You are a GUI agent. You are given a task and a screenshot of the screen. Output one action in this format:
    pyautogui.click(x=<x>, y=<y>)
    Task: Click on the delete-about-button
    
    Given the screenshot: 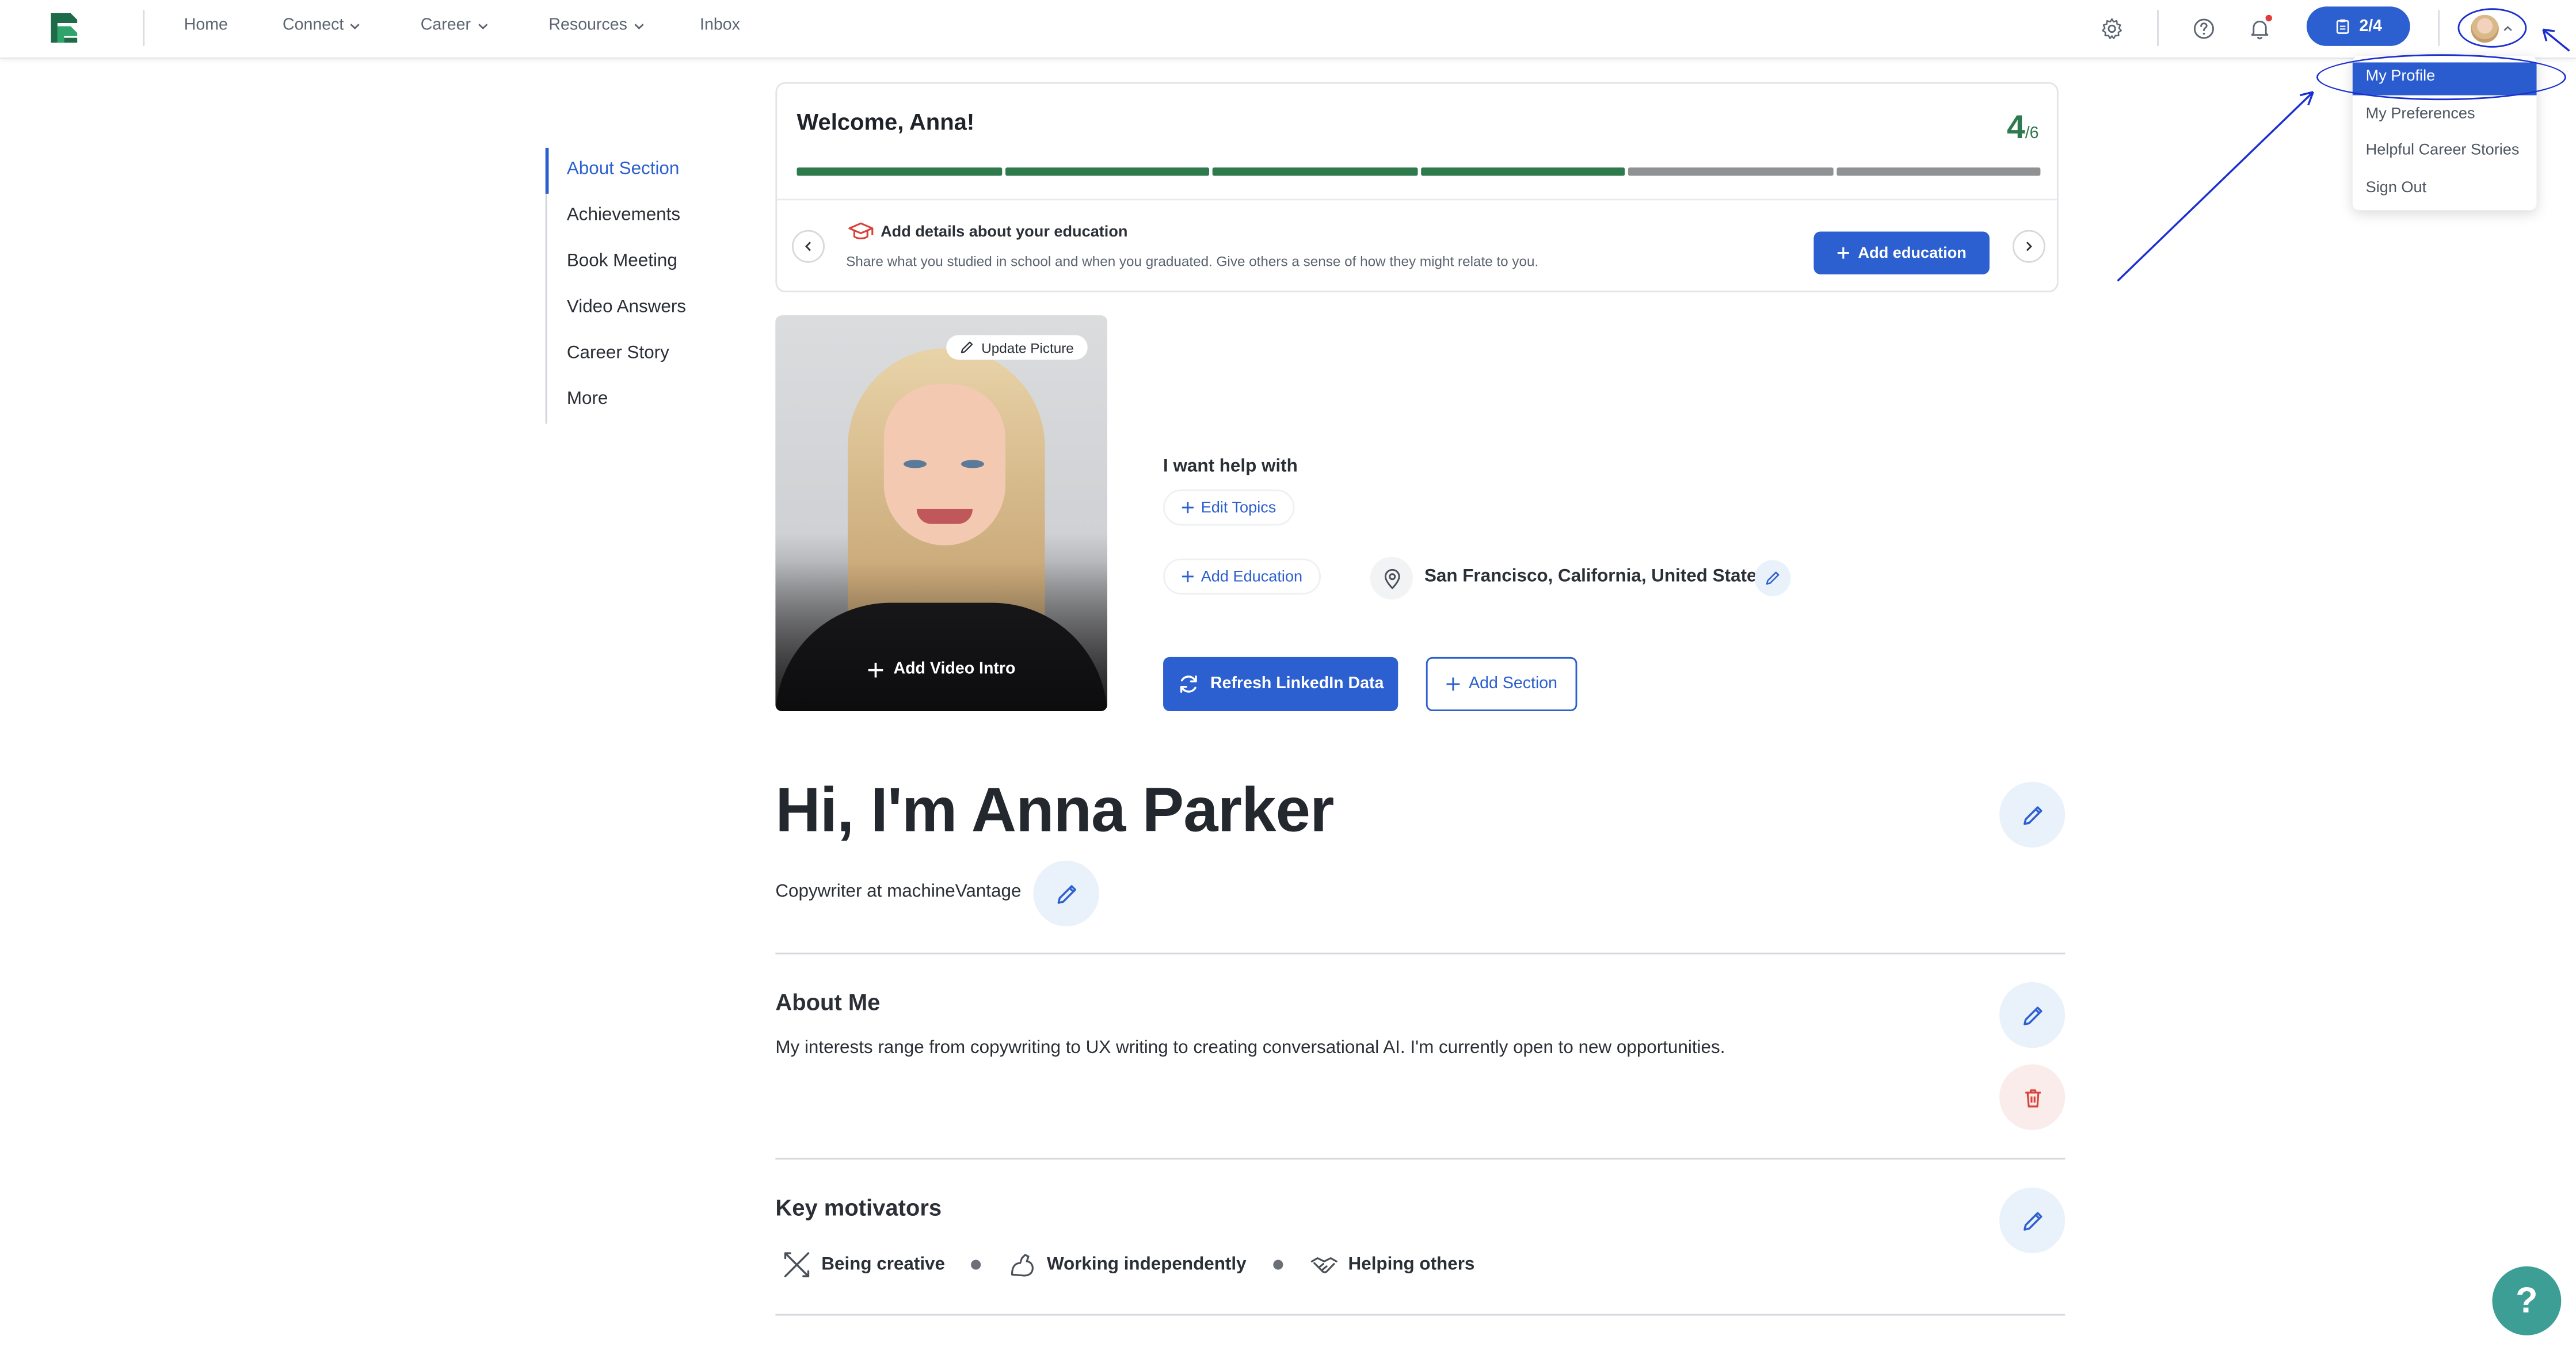 What is the action you would take?
    pyautogui.click(x=2032, y=1097)
    